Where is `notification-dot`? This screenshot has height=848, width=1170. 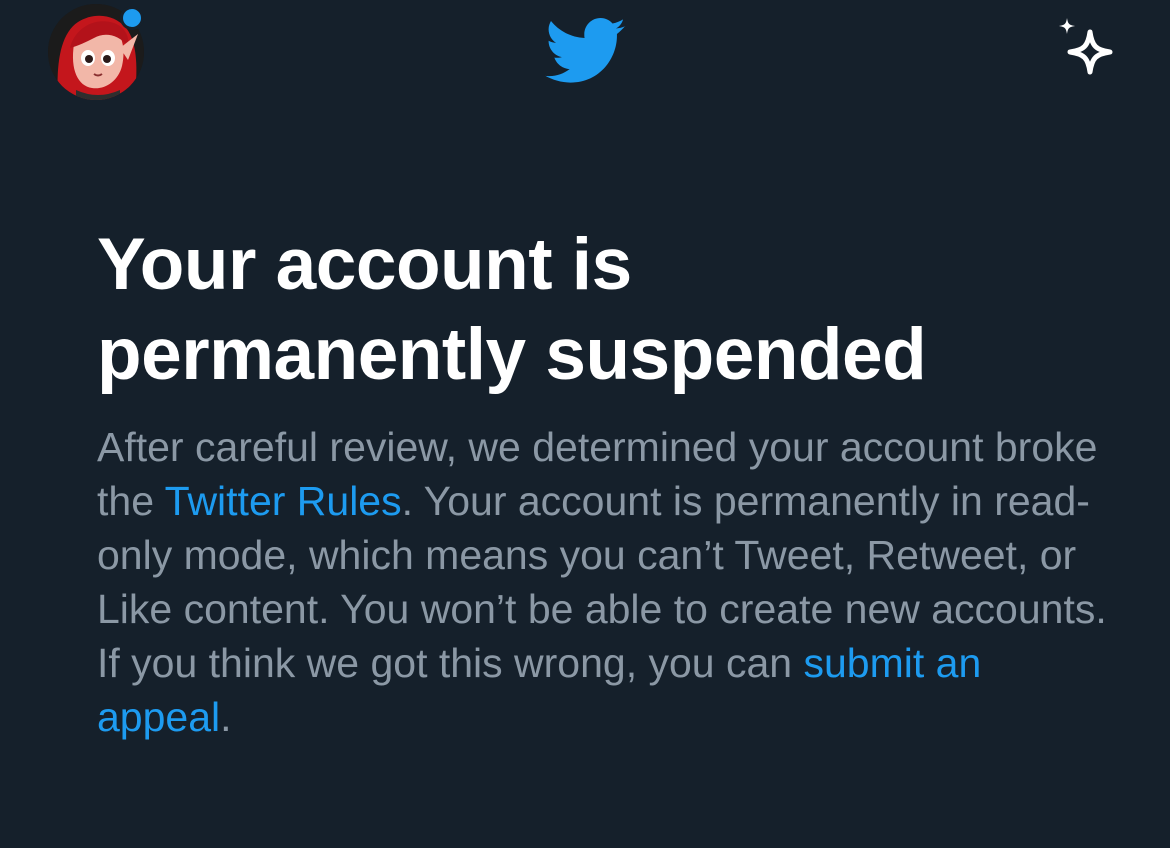
notification-dot is located at coordinates (132, 18).